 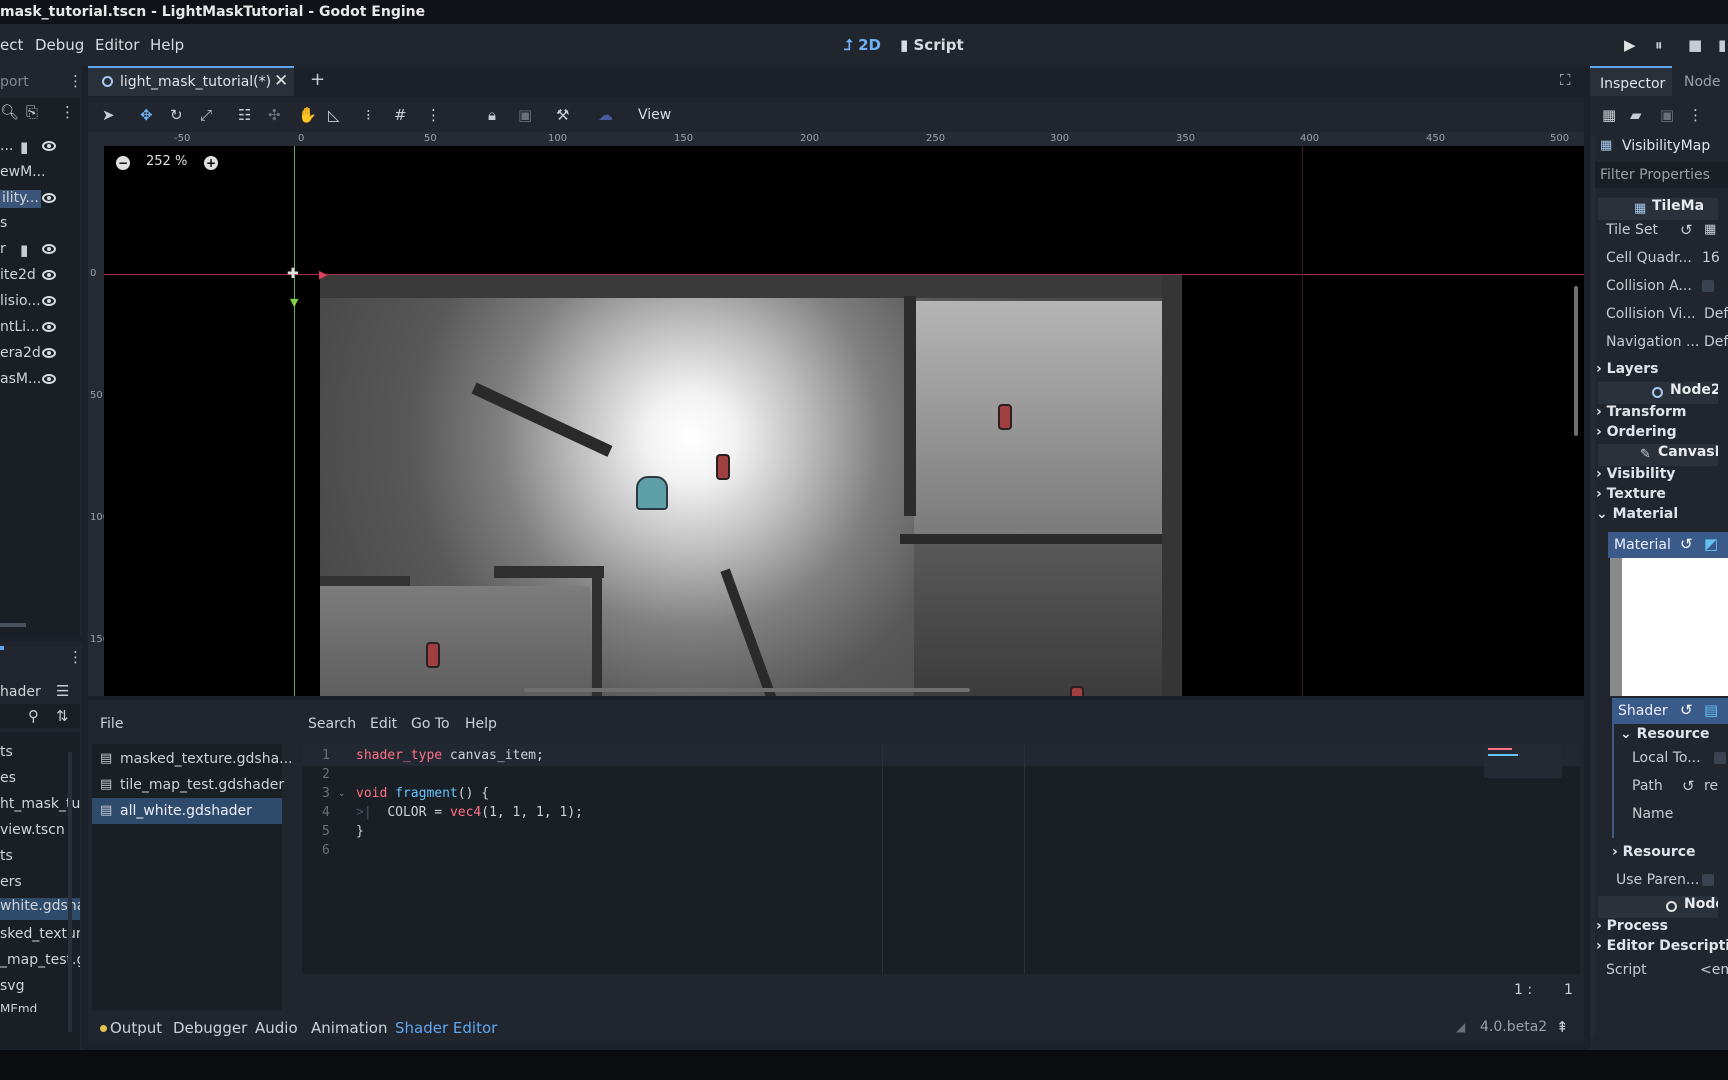 I want to click on fold-arrow-icon: ⌄, so click(x=342, y=794).